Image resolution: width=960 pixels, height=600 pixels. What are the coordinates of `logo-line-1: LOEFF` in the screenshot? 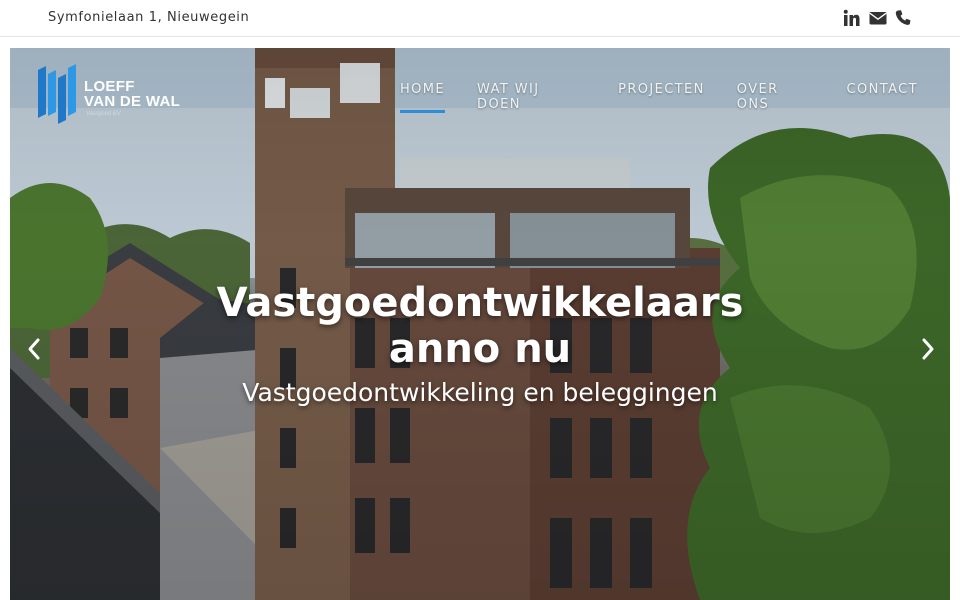 It's located at (109, 86).